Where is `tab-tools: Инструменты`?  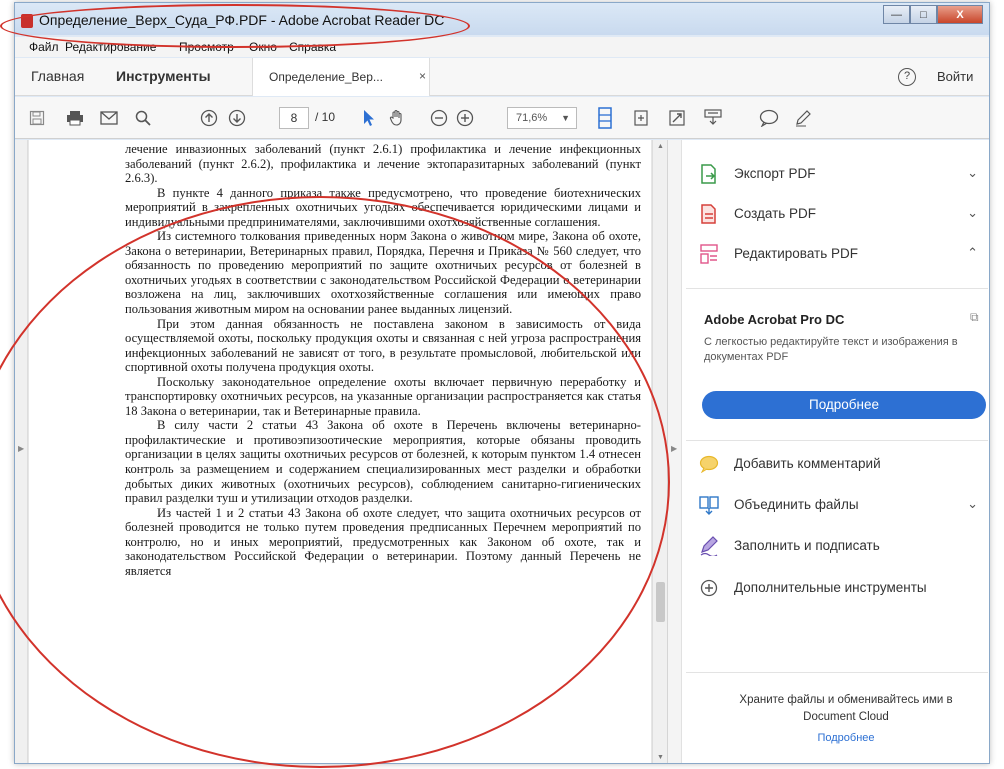 tab-tools: Инструменты is located at coordinates (163, 76).